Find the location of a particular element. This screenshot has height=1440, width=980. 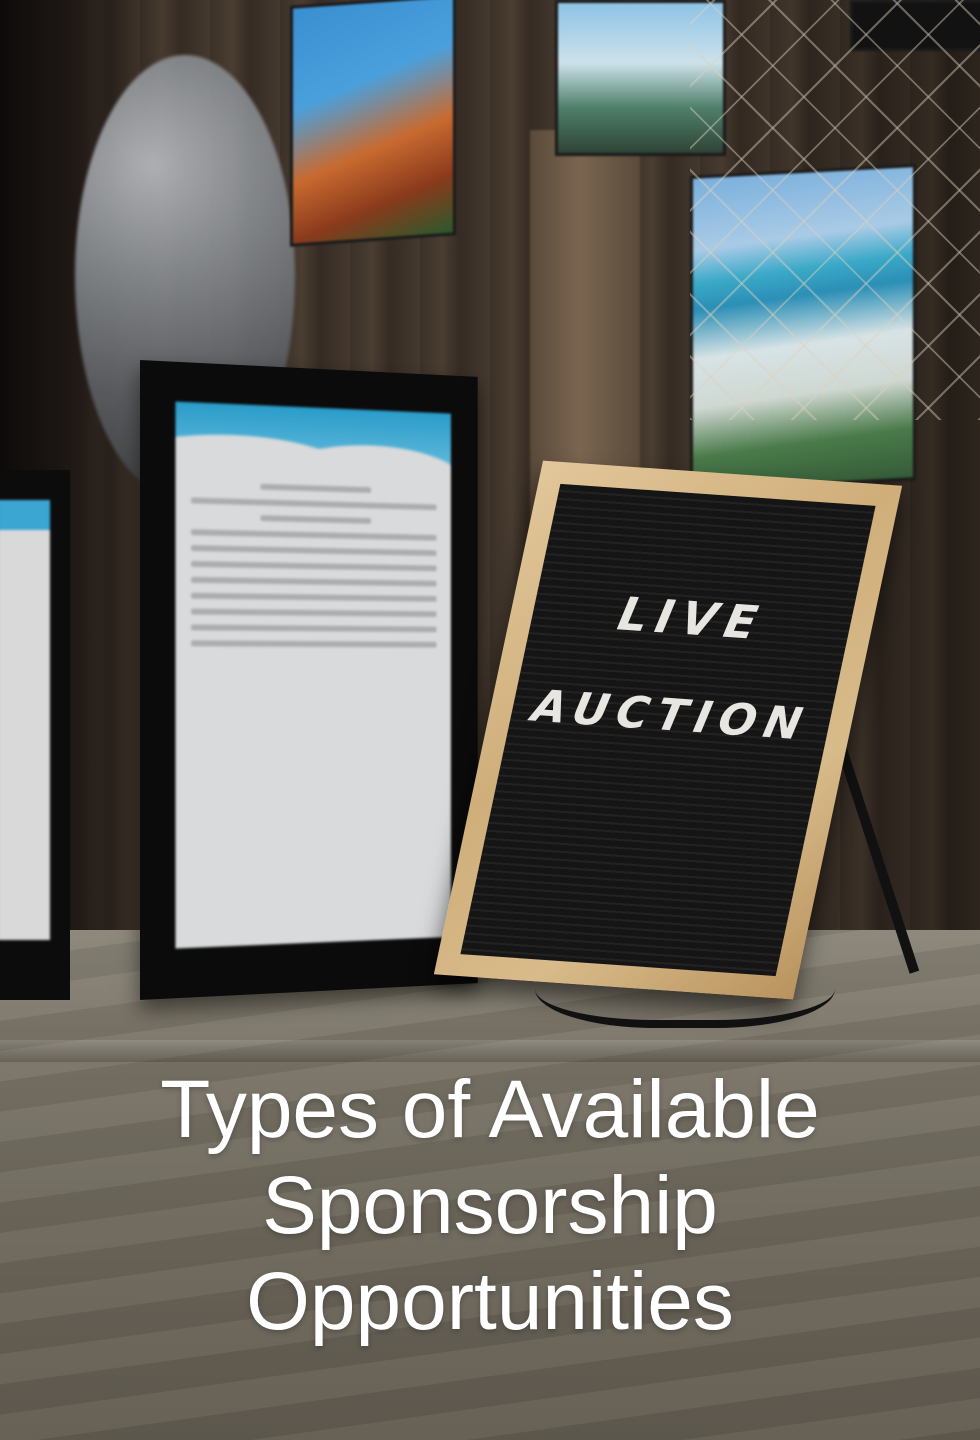

title-line-3: Opportunities is located at coordinates (490, 1301).